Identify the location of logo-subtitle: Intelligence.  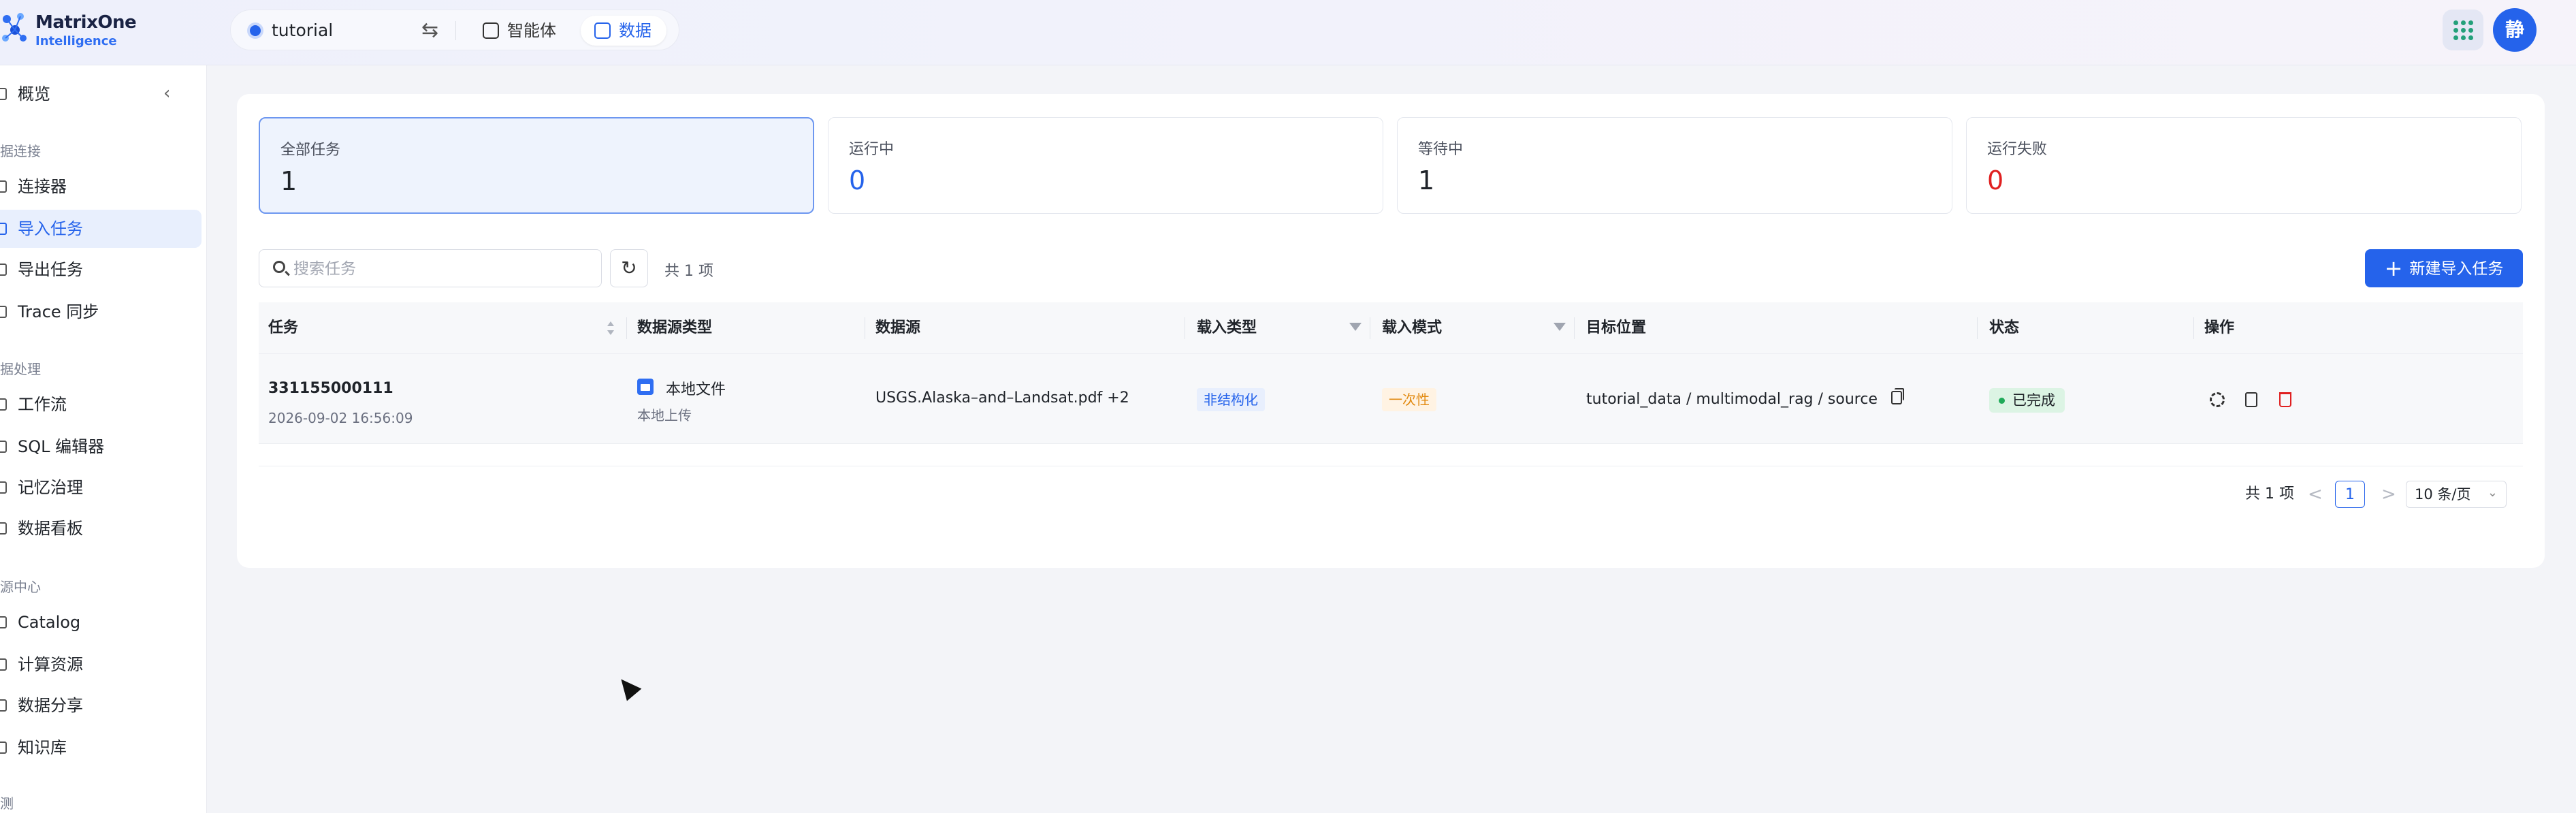
(76, 41).